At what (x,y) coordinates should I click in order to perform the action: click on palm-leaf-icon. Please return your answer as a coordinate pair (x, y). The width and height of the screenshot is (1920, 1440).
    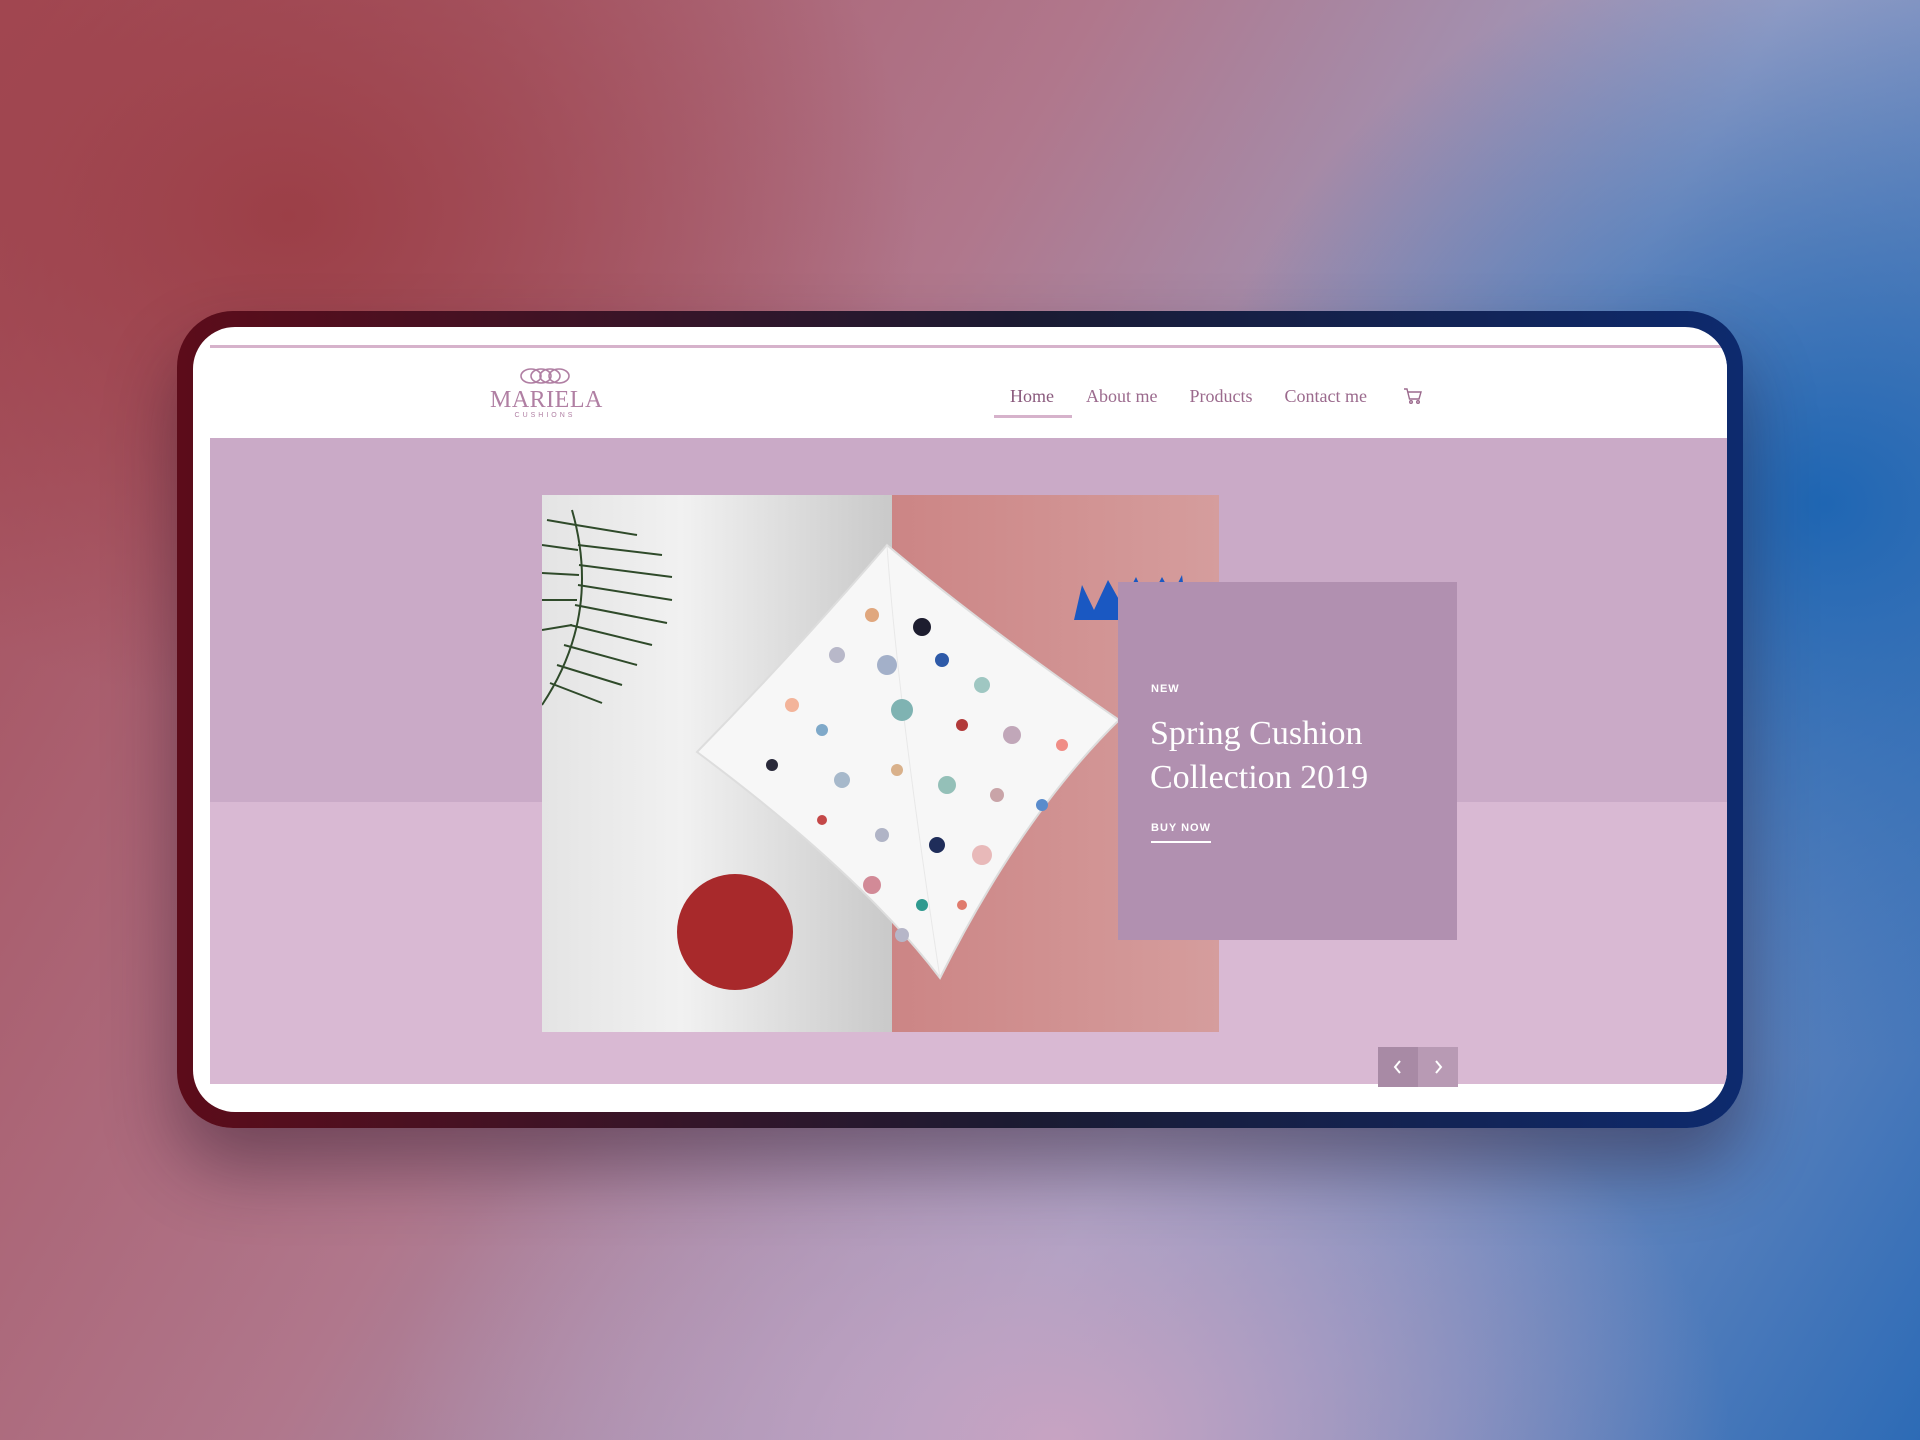
    Looking at the image, I should click on (607, 607).